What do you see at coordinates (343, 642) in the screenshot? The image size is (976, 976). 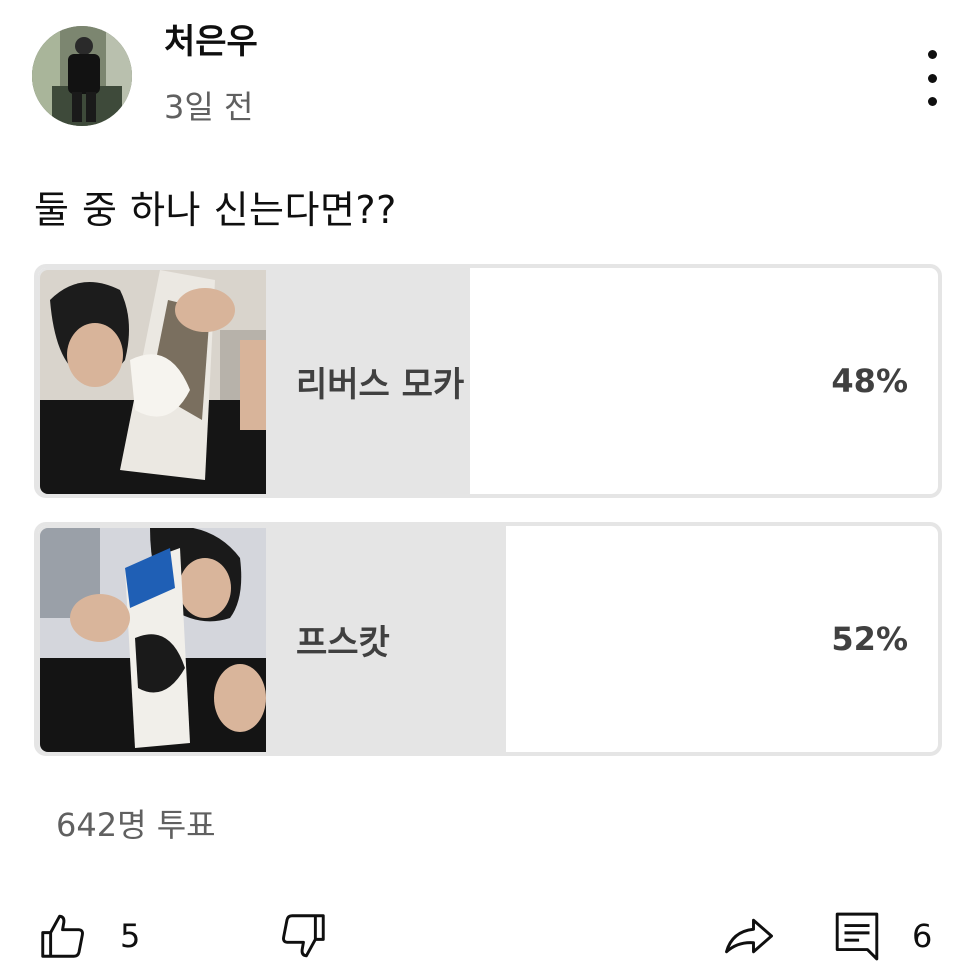 I see `poll-option-label: 프스캇` at bounding box center [343, 642].